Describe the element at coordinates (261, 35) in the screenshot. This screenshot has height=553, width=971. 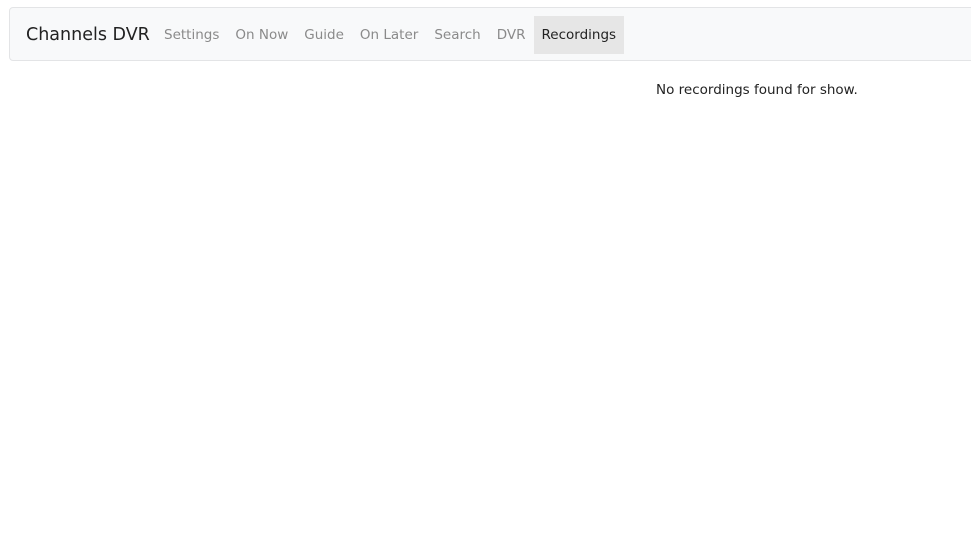
I see `nav-item-on-now: On Now` at that location.